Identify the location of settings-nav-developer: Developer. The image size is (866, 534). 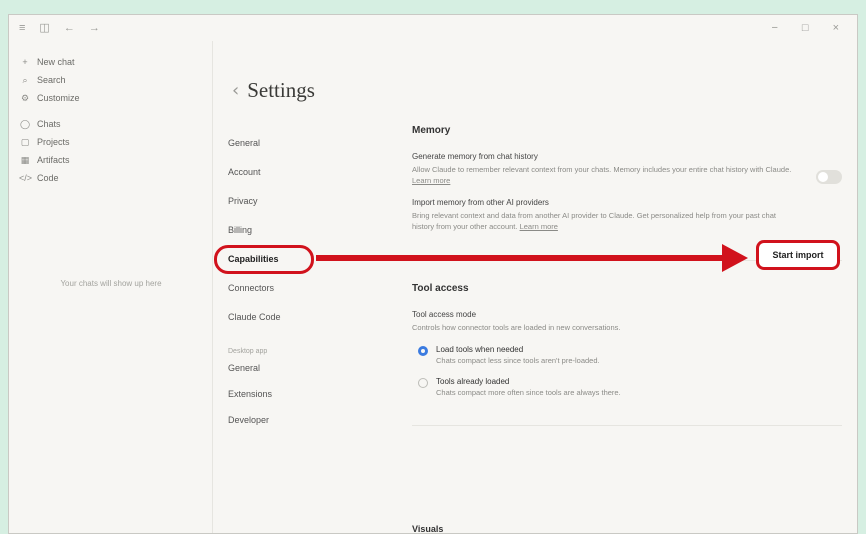
(293, 420).